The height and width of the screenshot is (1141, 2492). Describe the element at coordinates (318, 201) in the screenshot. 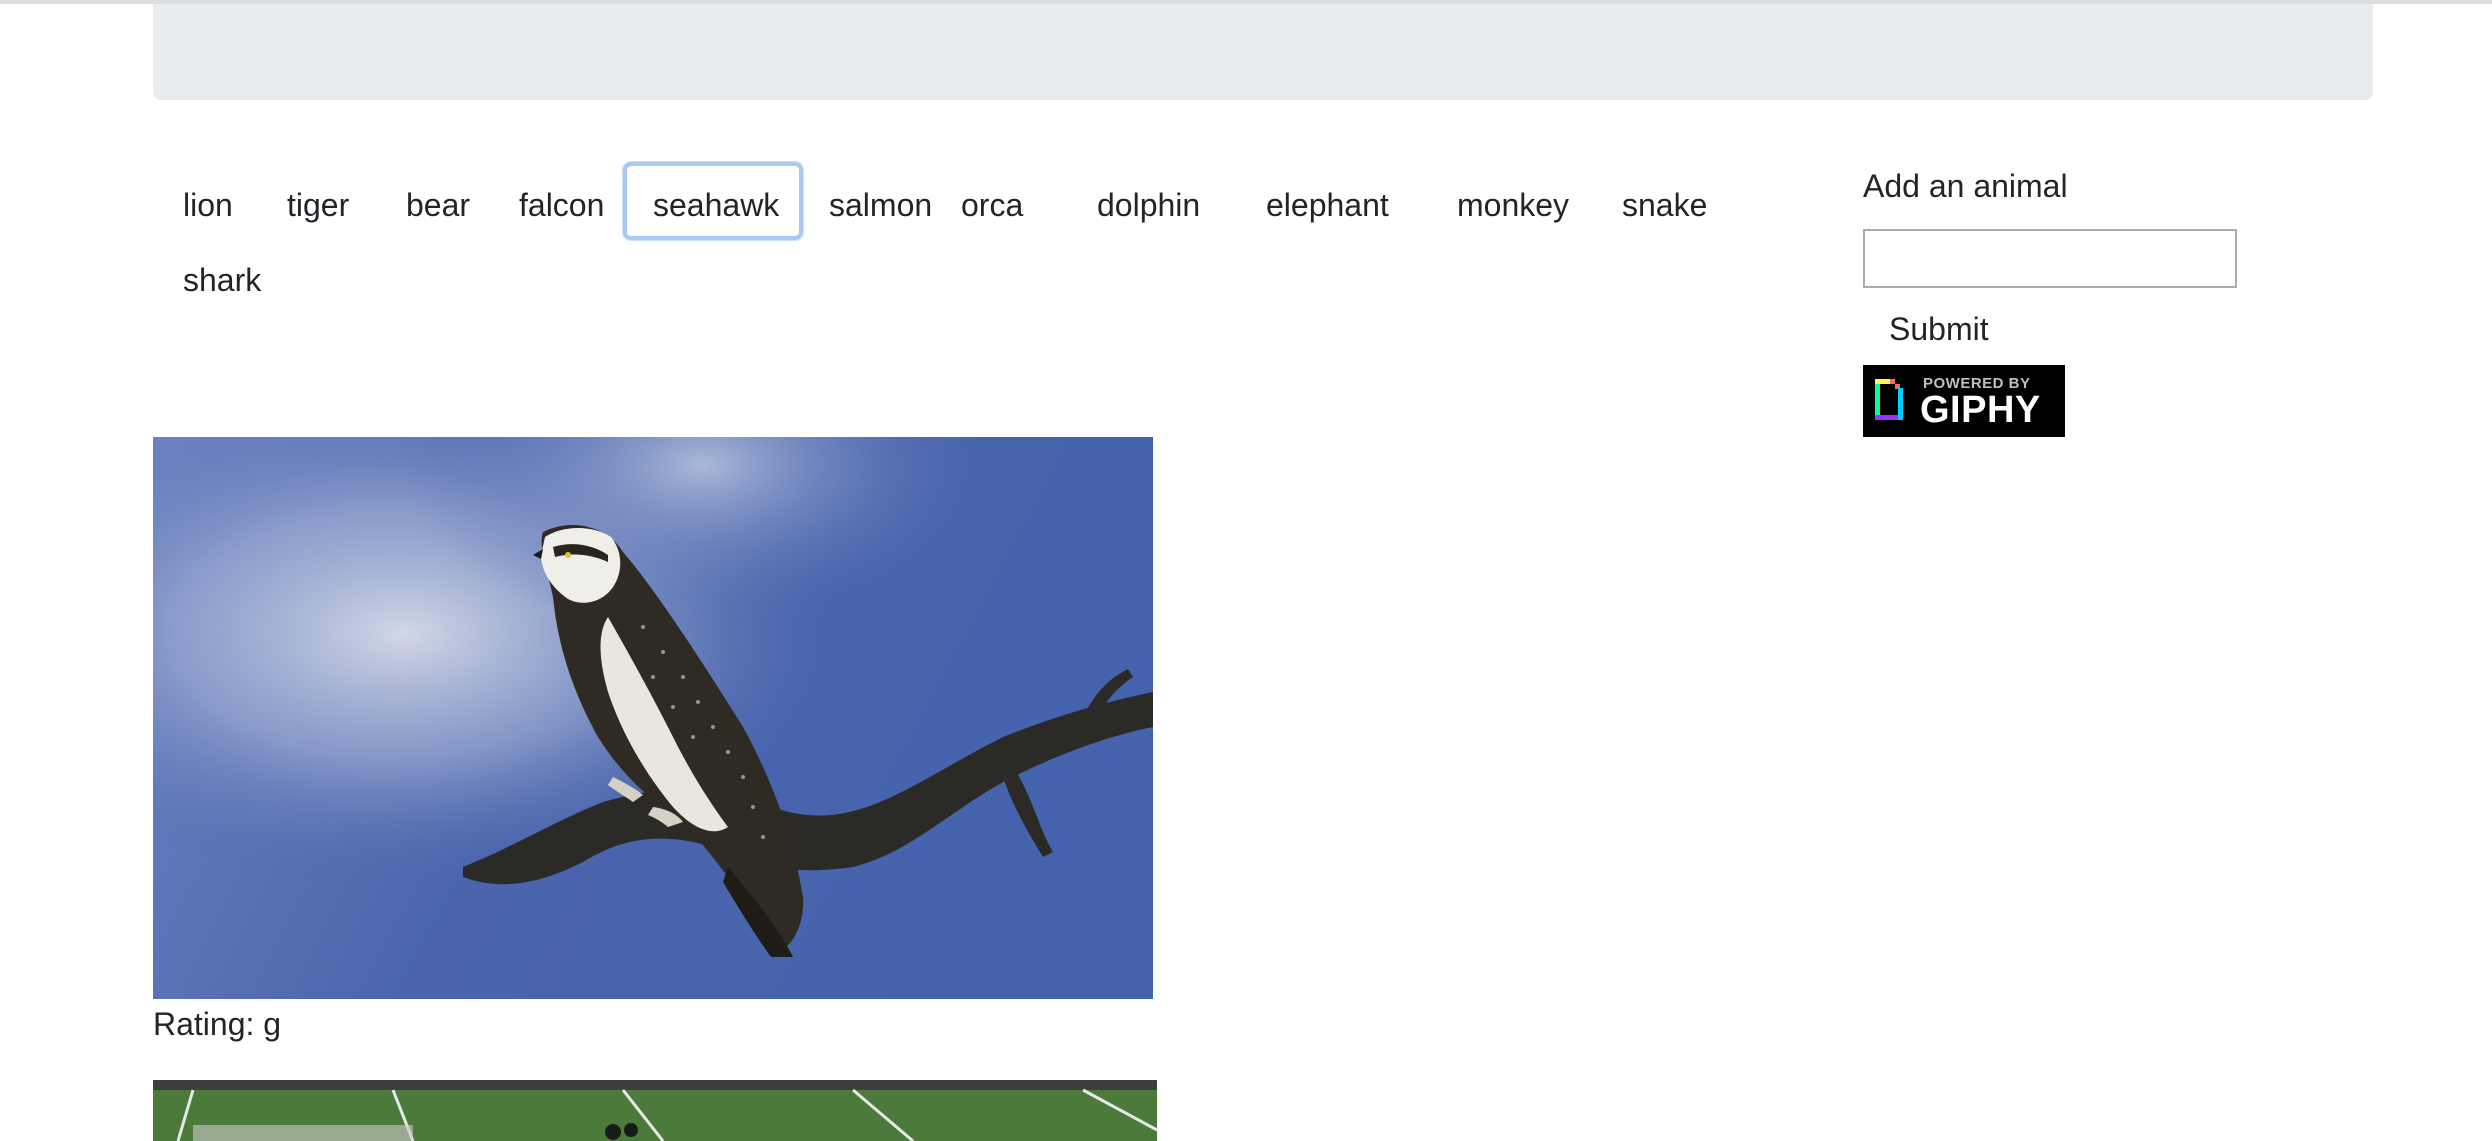

I see `animal-button-tiger: tiger` at that location.